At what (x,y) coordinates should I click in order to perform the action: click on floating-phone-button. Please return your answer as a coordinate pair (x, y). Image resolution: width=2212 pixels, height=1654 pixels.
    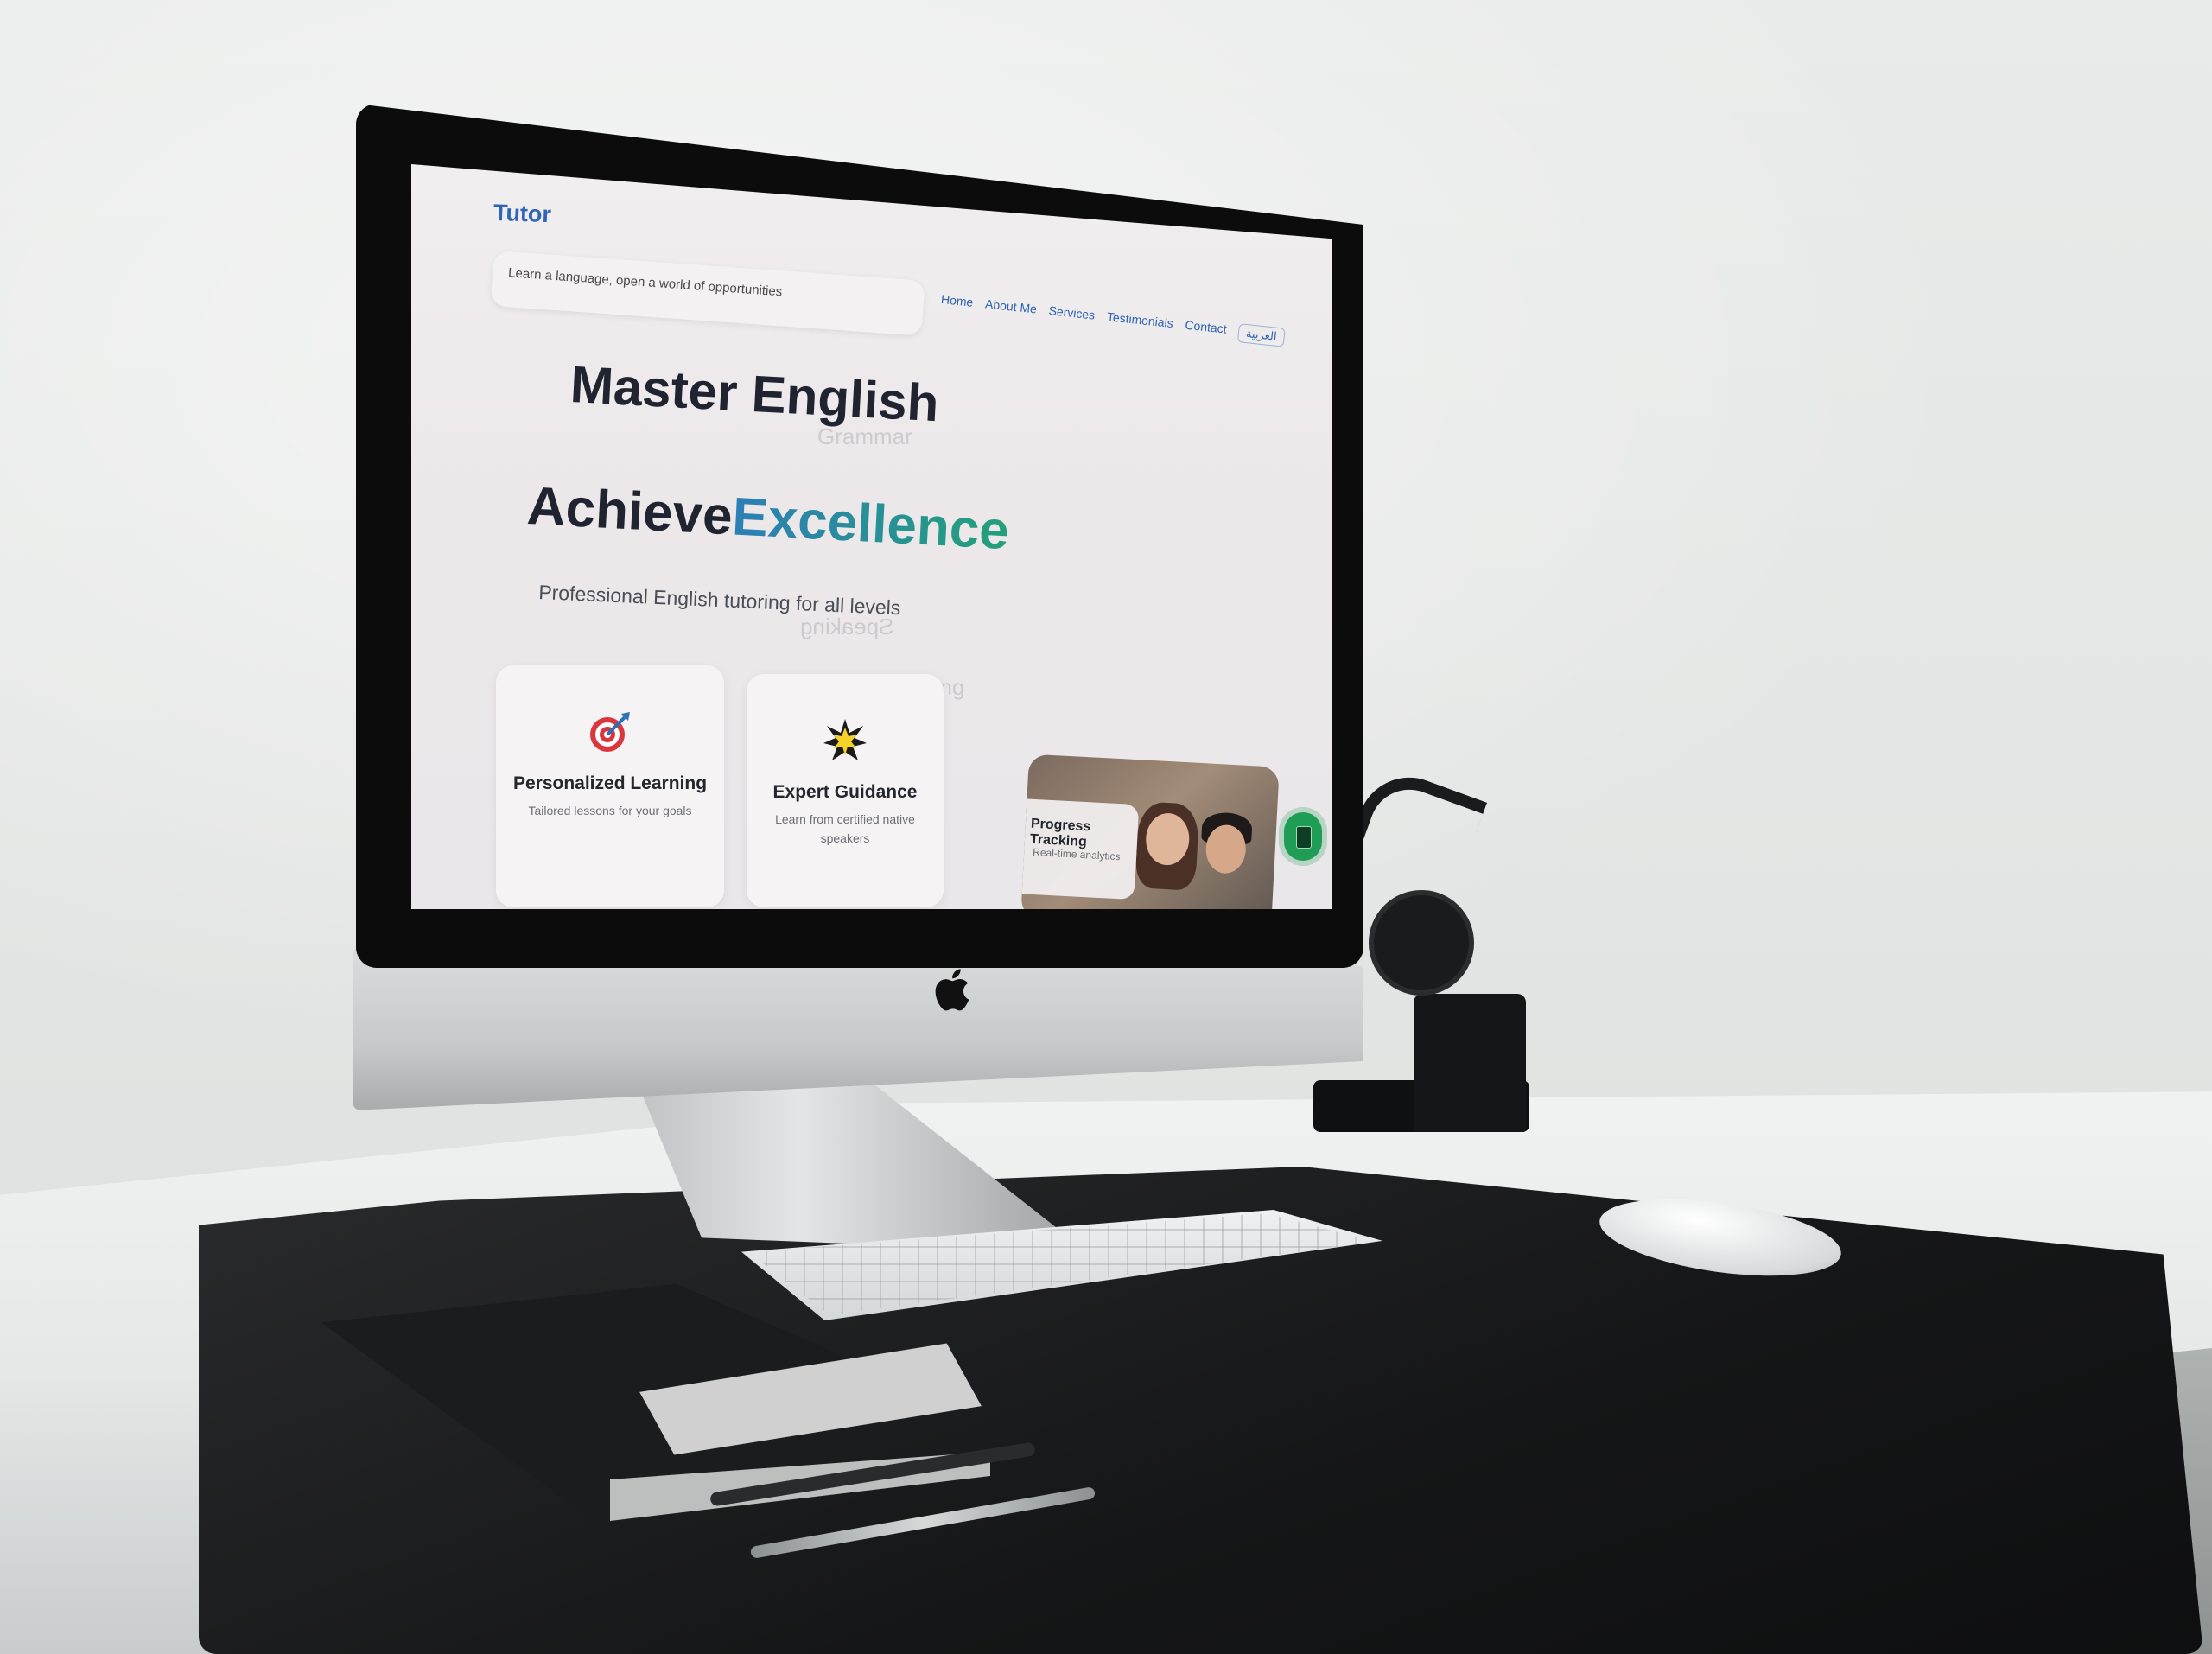
    Looking at the image, I should click on (1303, 836).